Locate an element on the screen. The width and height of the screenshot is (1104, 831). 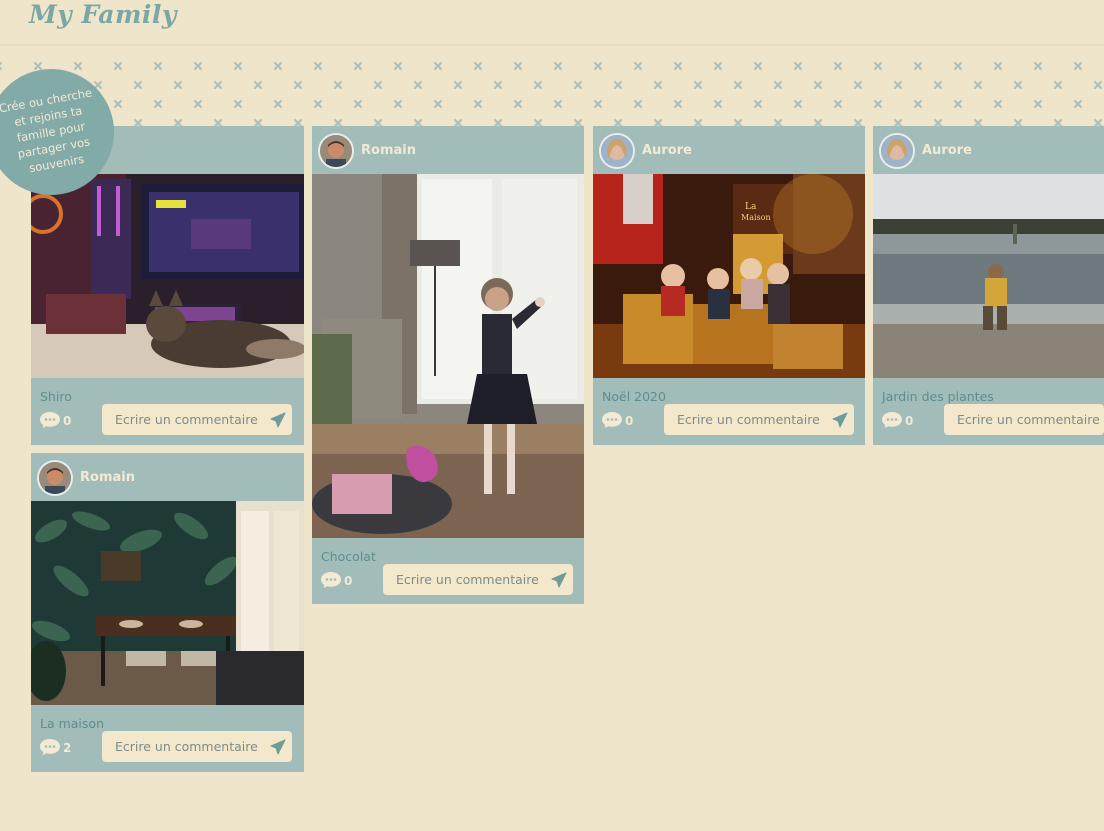
decorative-pattern is located at coordinates (552, 88).